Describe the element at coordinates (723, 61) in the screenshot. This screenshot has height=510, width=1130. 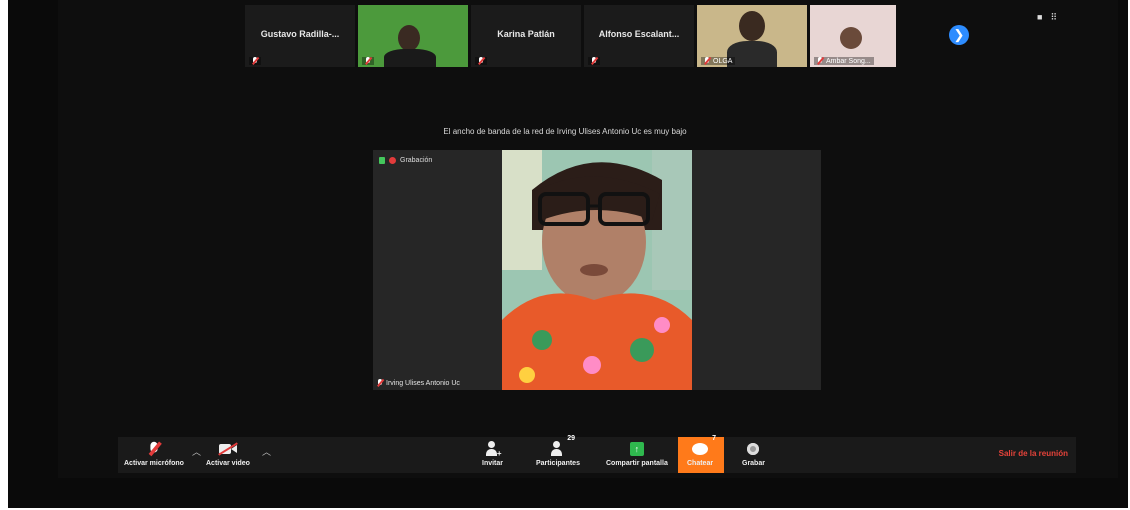
I see `participant-tag-label: OLGA` at that location.